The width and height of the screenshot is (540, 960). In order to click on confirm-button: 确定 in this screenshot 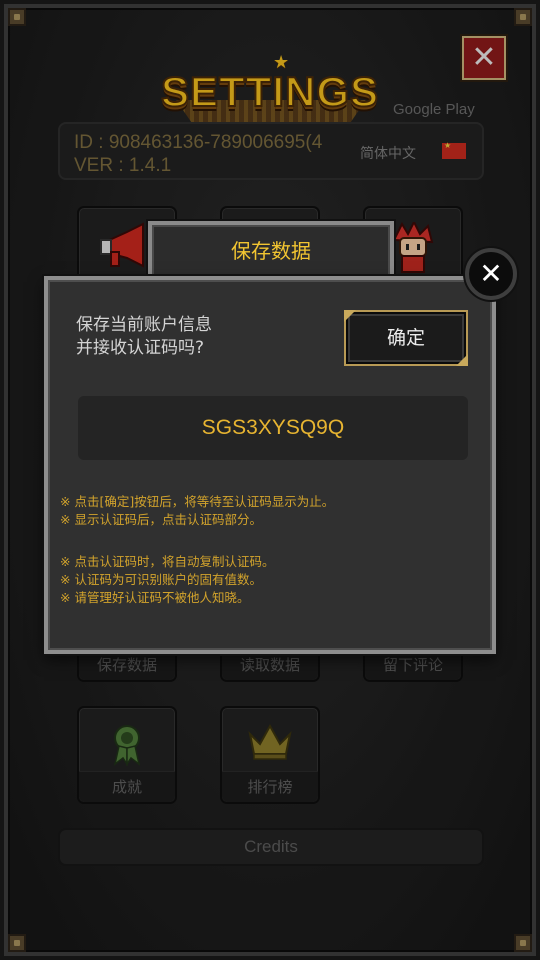, I will do `click(406, 338)`.